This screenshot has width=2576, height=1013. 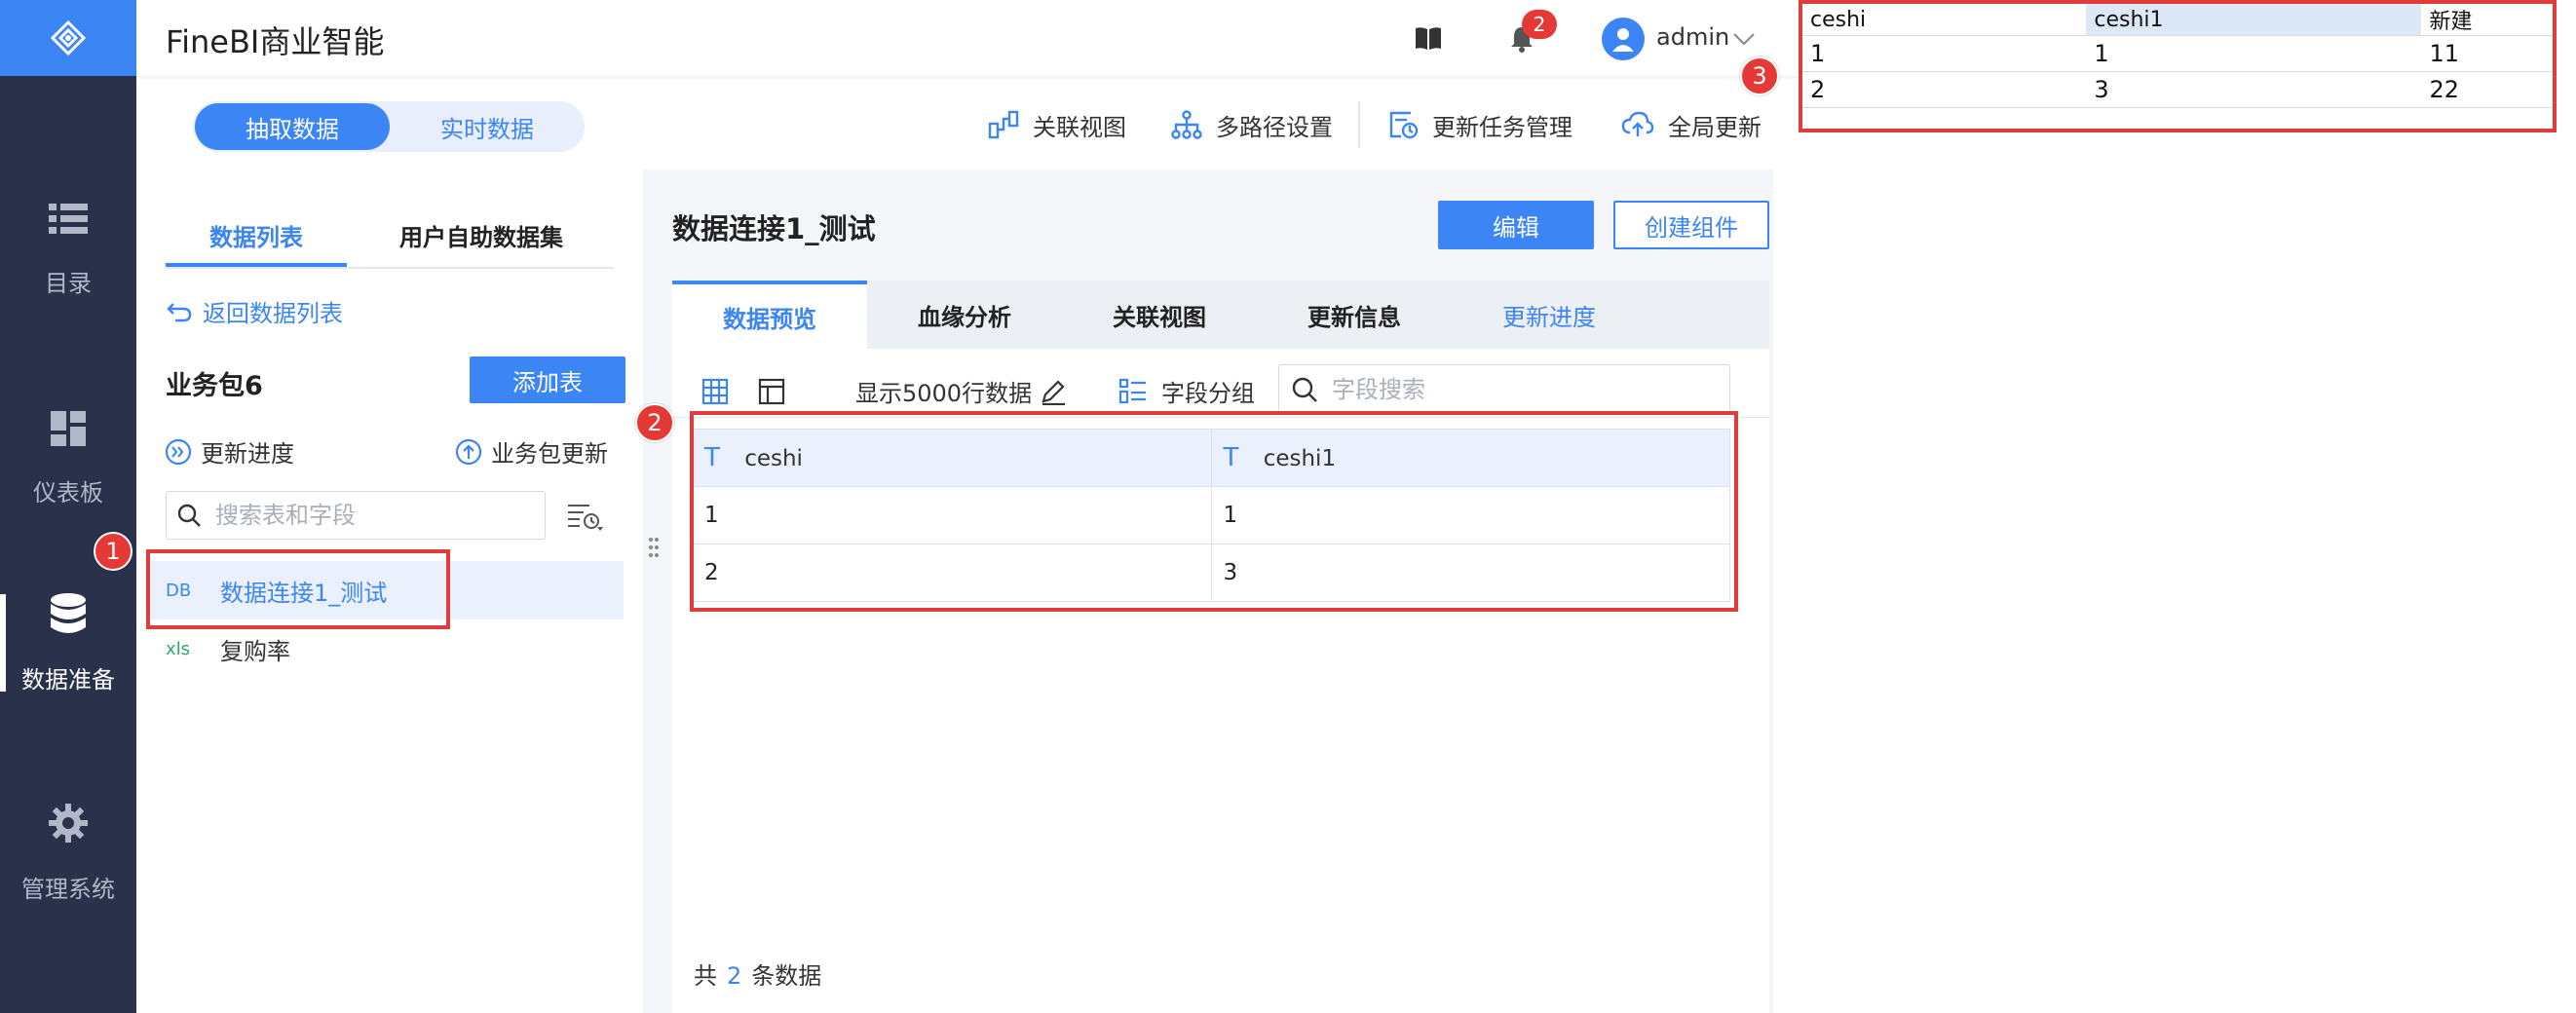 What do you see at coordinates (1186, 124) in the screenshot?
I see `hierarchy-icon` at bounding box center [1186, 124].